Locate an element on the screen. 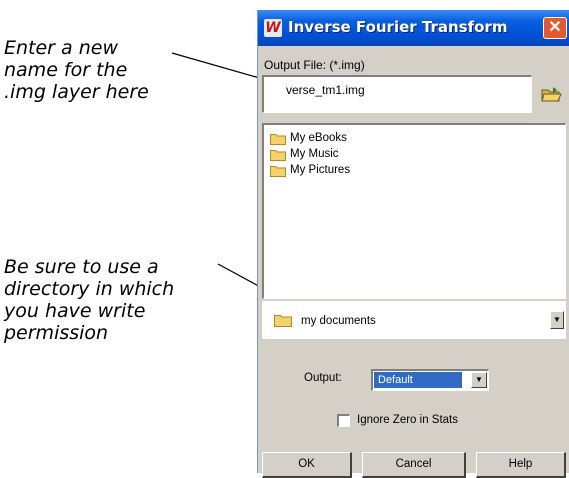 The height and width of the screenshot is (478, 569). directory-callout-line: directory in which is located at coordinates (89, 289).